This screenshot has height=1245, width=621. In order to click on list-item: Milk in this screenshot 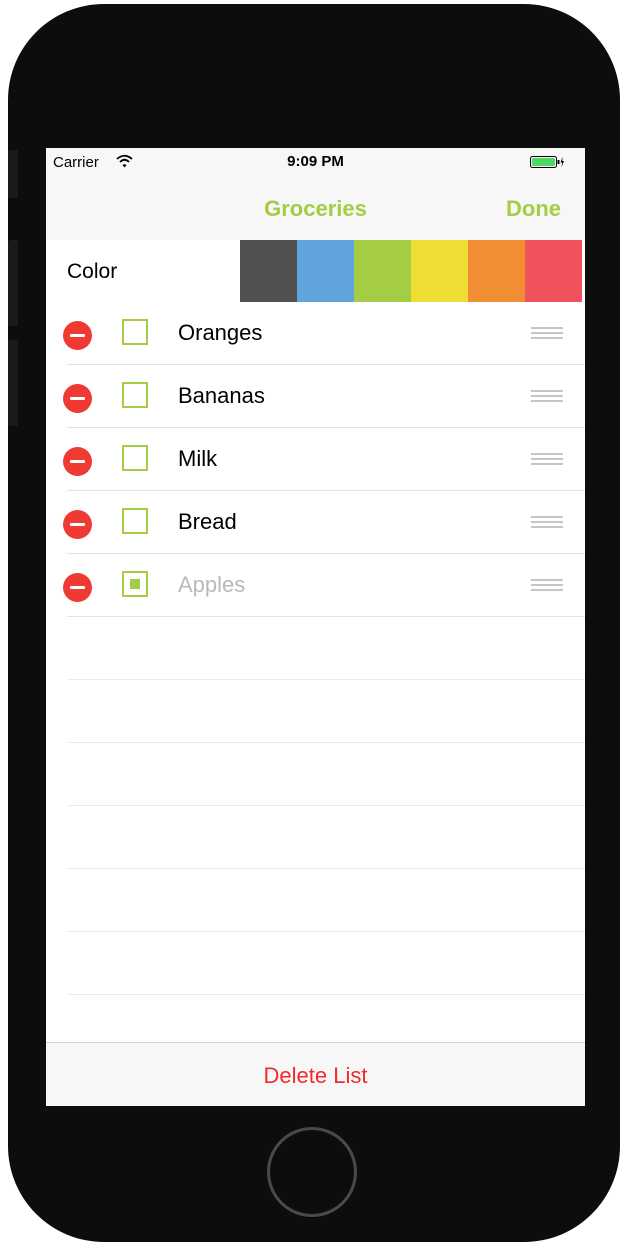, I will do `click(315, 459)`.